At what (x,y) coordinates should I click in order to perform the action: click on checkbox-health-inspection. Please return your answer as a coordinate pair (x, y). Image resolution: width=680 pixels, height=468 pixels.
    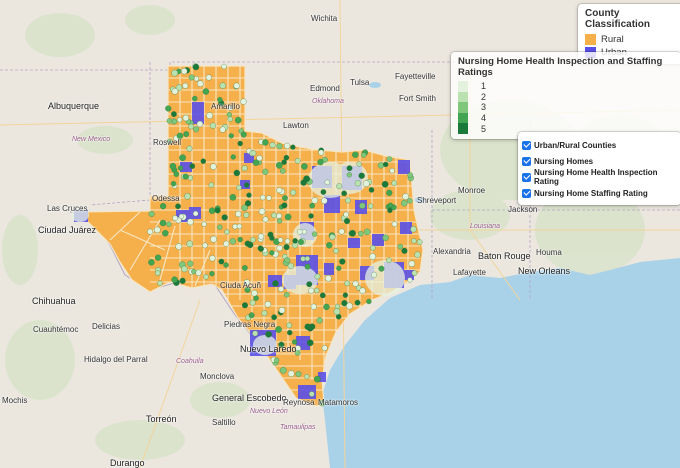
    Looking at the image, I should click on (526, 177).